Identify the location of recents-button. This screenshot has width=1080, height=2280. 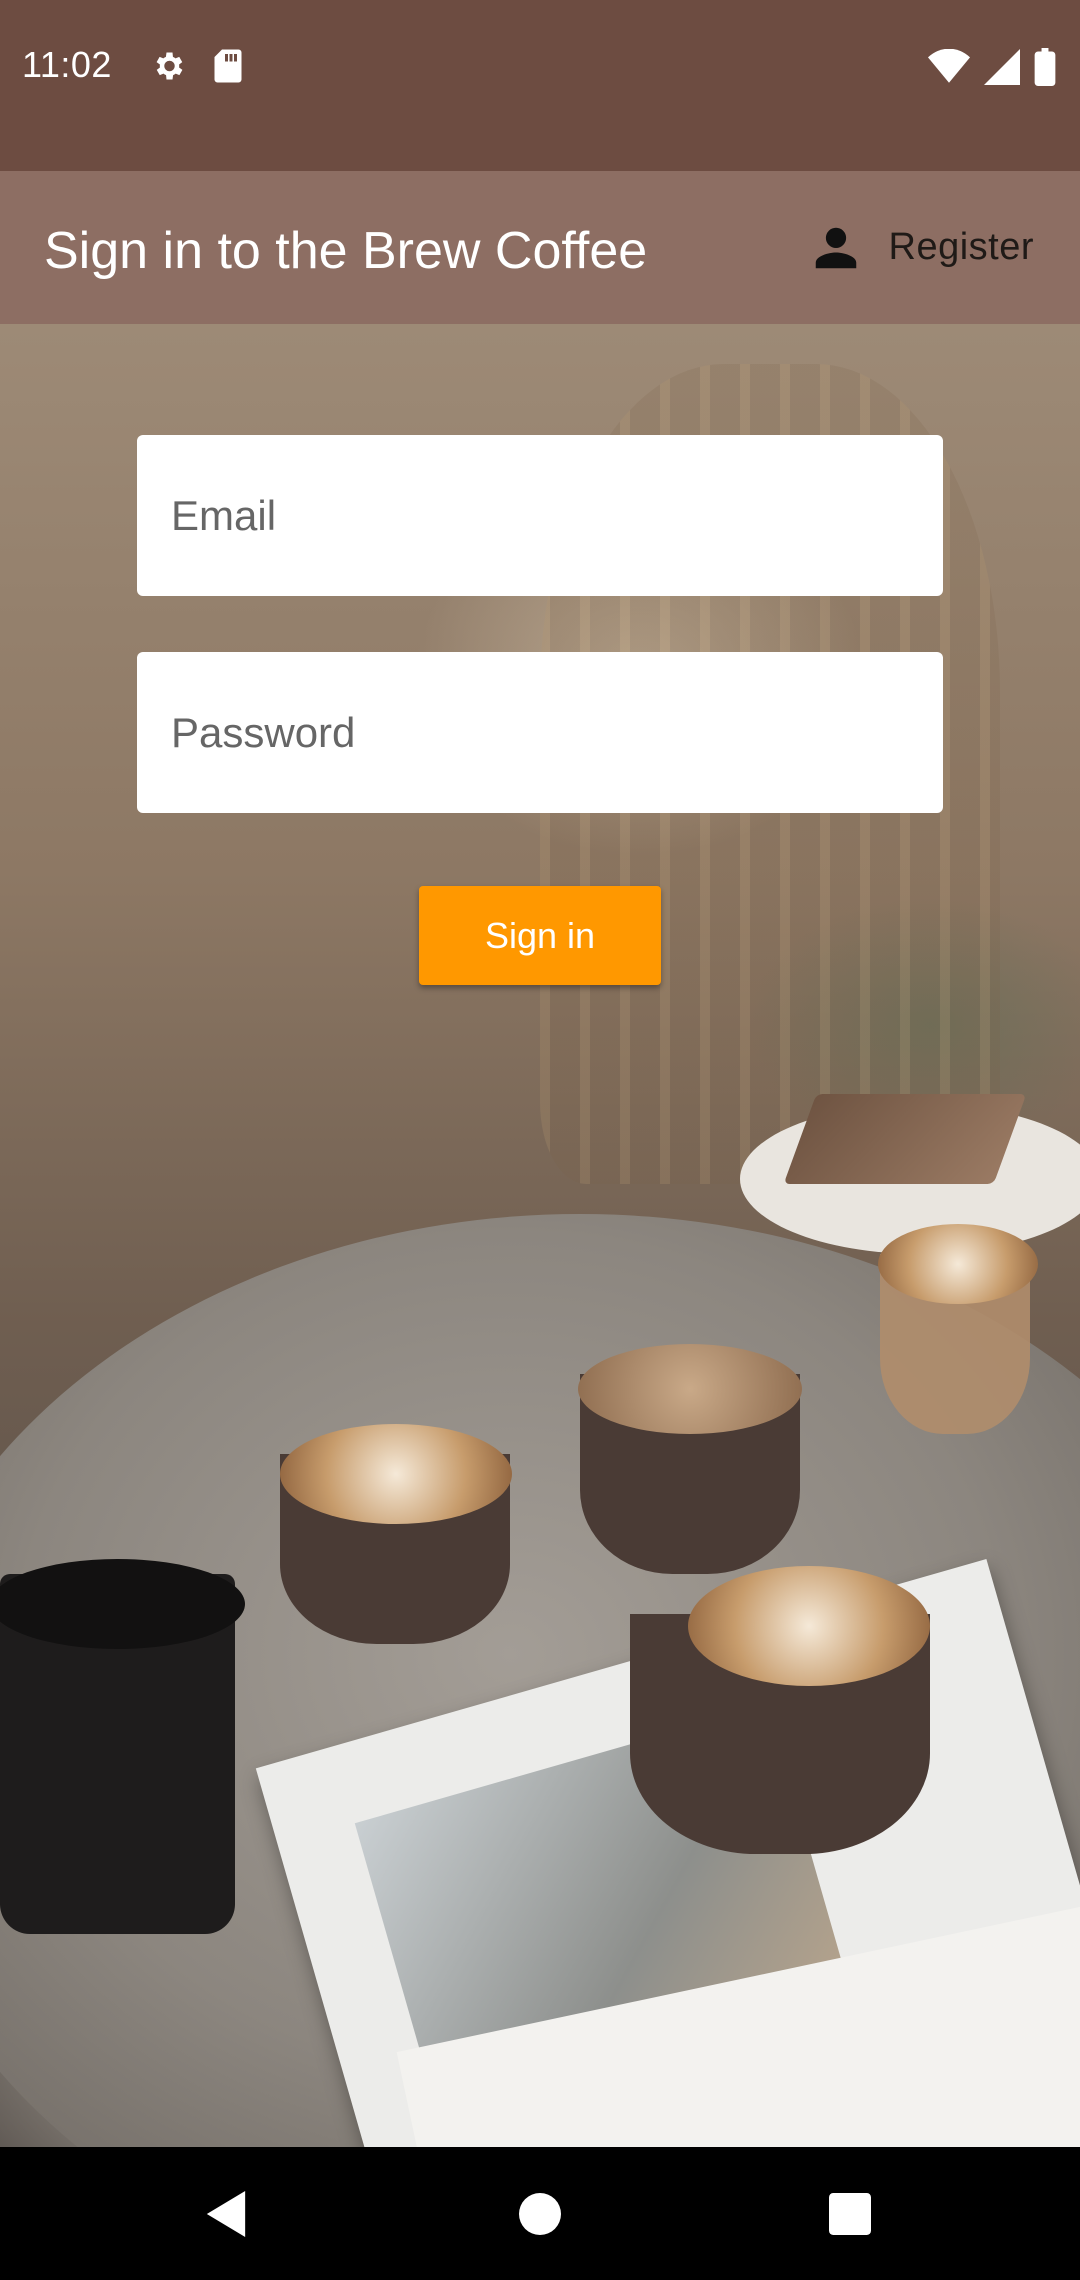
(850, 2213).